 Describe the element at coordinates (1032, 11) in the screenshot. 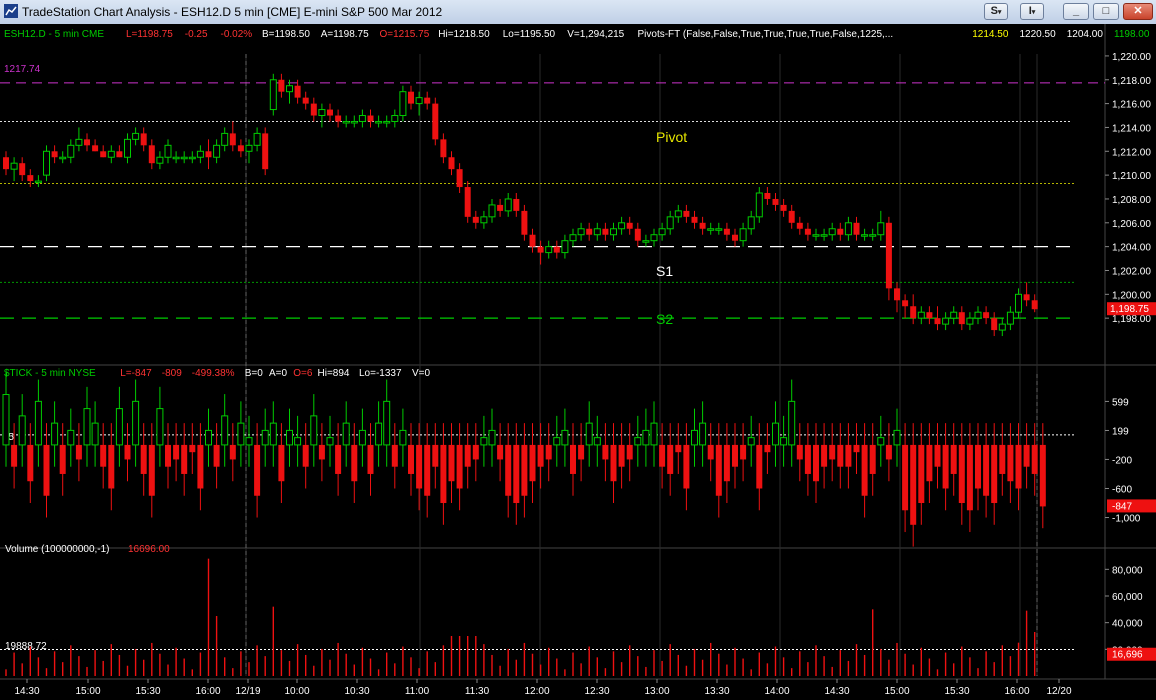

I see `i-menu-button: I▾` at that location.